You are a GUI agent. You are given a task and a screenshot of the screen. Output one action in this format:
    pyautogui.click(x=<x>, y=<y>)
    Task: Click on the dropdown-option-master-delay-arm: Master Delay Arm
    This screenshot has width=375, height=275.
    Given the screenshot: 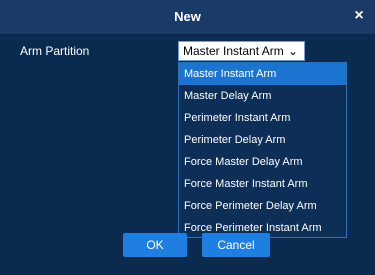 What is the action you would take?
    pyautogui.click(x=262, y=96)
    